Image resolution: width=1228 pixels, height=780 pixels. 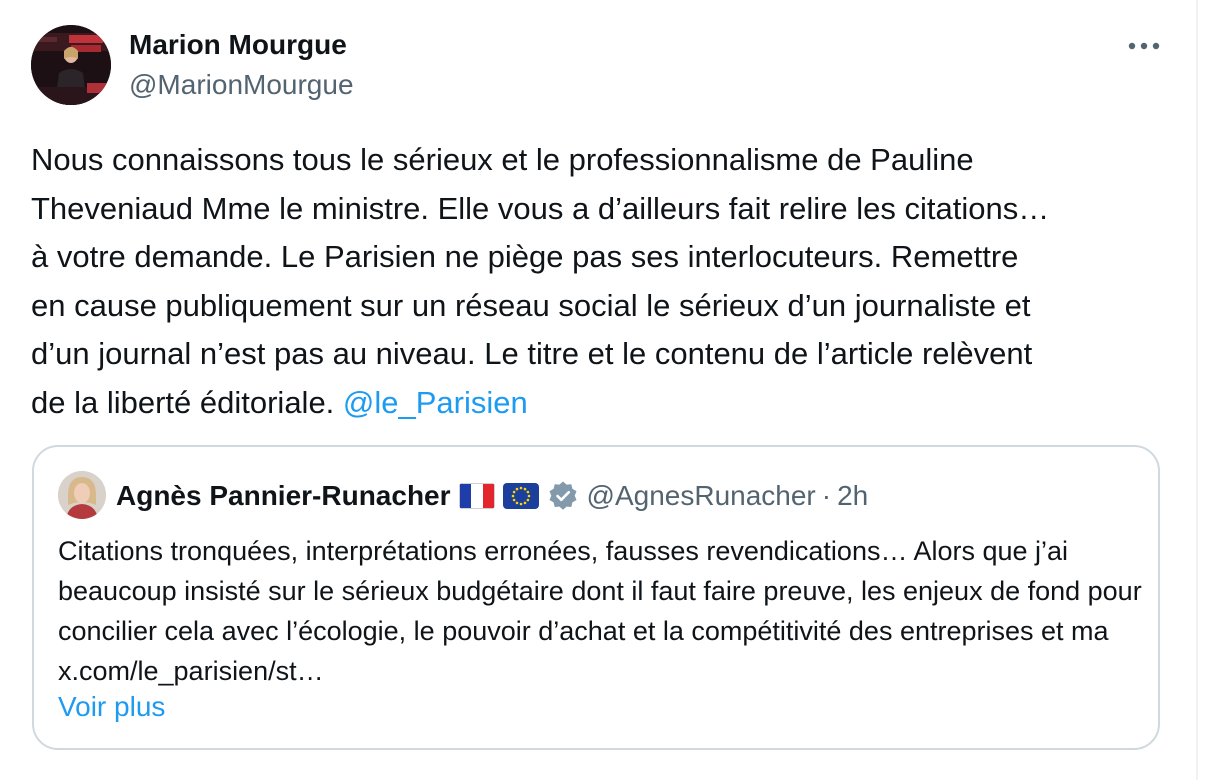 I want to click on author-avatar, so click(x=71, y=65).